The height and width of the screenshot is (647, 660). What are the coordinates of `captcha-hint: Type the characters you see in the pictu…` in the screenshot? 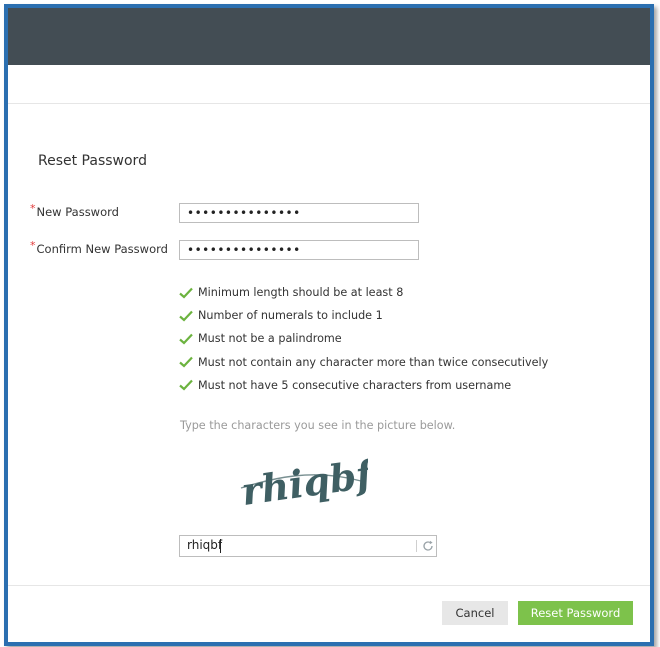 It's located at (318, 425).